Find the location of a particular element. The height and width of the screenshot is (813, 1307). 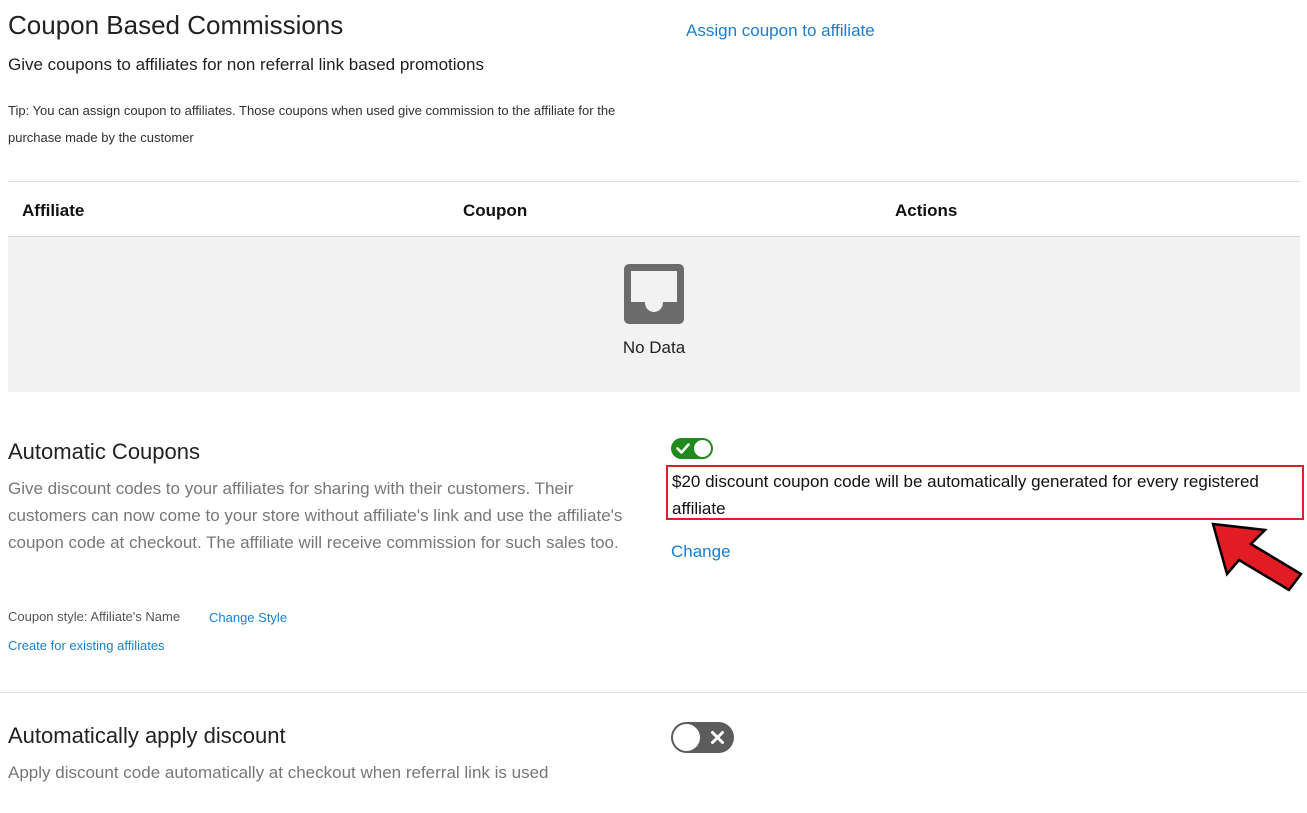

red-arrow-icon is located at coordinates (1257, 557).